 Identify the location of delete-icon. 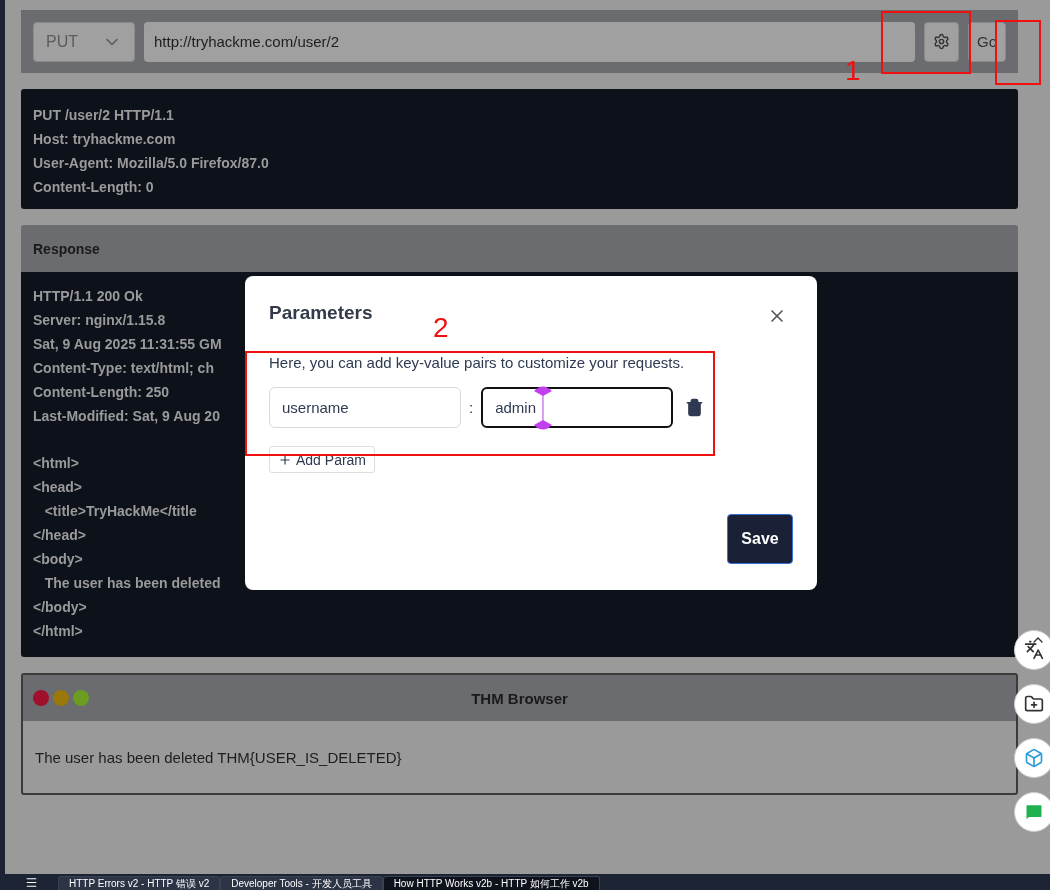
(695, 407).